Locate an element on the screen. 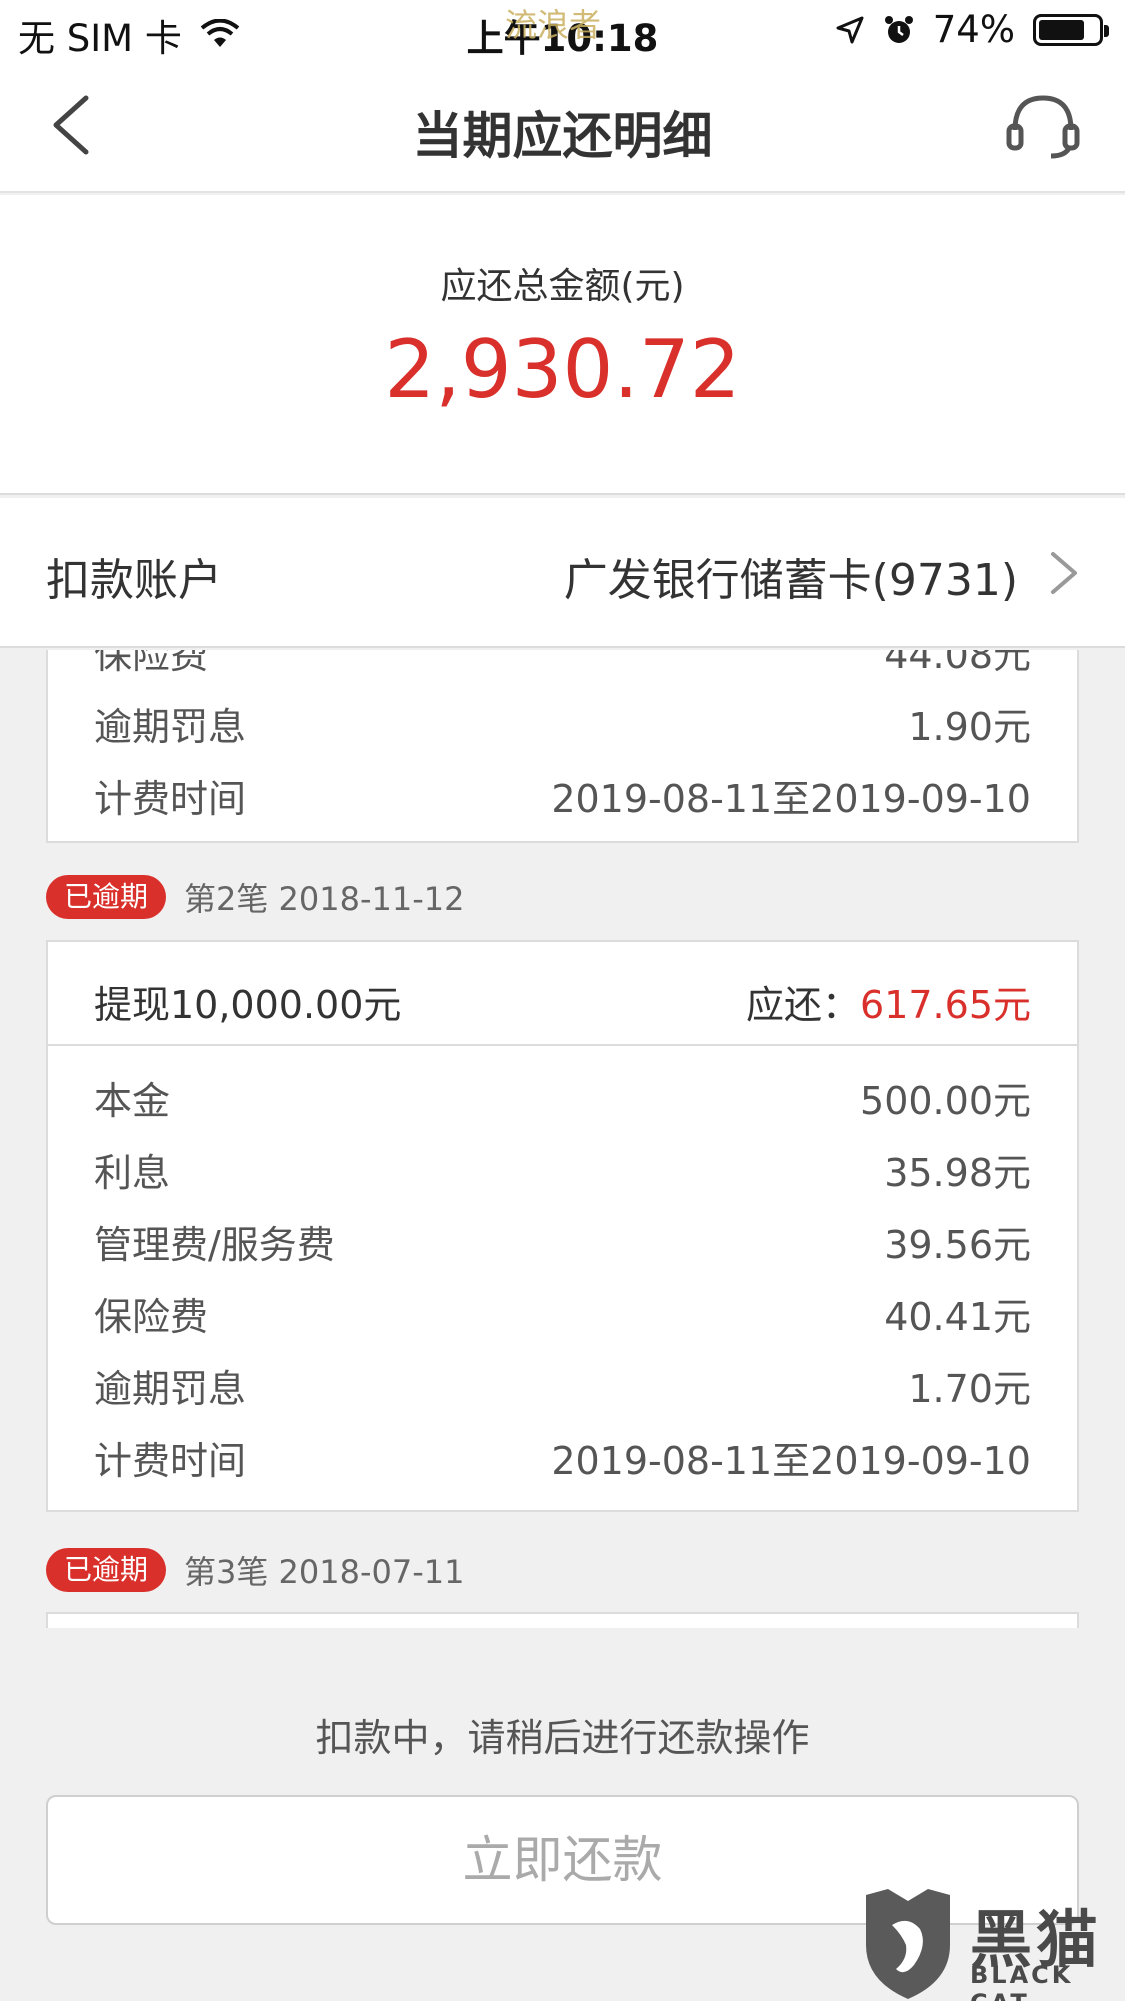 Image resolution: width=1125 pixels, height=2001 pixels. detail-value: 40.41元 is located at coordinates (957, 1317).